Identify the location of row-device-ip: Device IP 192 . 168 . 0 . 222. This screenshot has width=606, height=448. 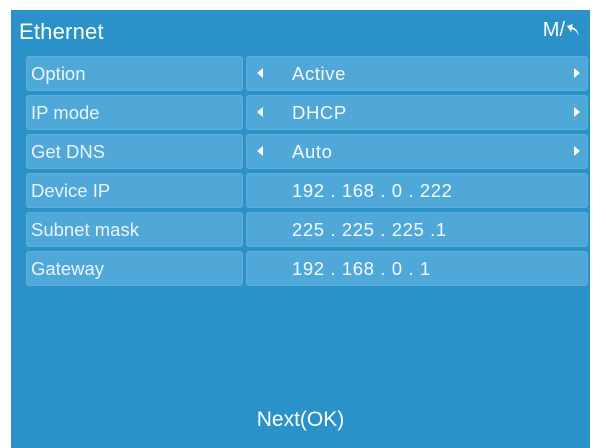
(307, 190).